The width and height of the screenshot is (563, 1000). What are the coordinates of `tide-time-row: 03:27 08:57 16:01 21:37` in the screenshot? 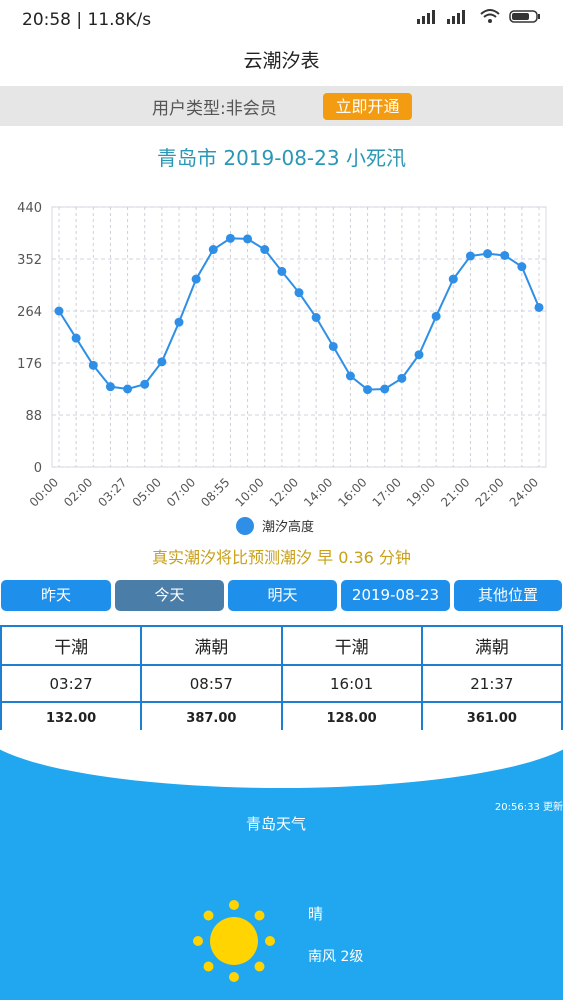 It's located at (281, 683).